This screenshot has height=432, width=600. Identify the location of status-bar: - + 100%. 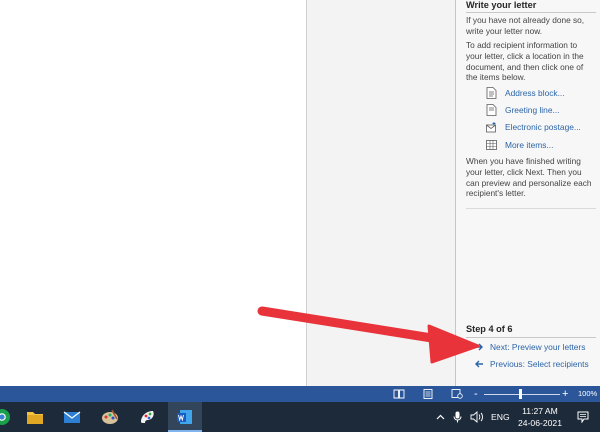
(300, 394).